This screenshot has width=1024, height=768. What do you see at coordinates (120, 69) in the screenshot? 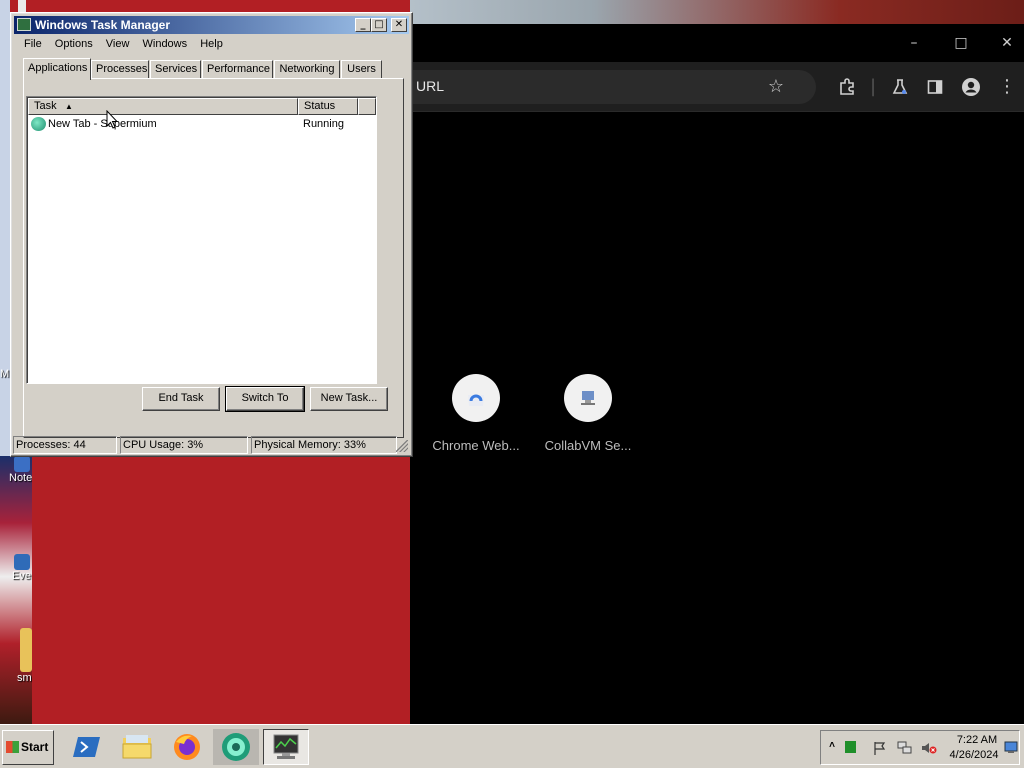
I see `tab-processes: Processes` at bounding box center [120, 69].